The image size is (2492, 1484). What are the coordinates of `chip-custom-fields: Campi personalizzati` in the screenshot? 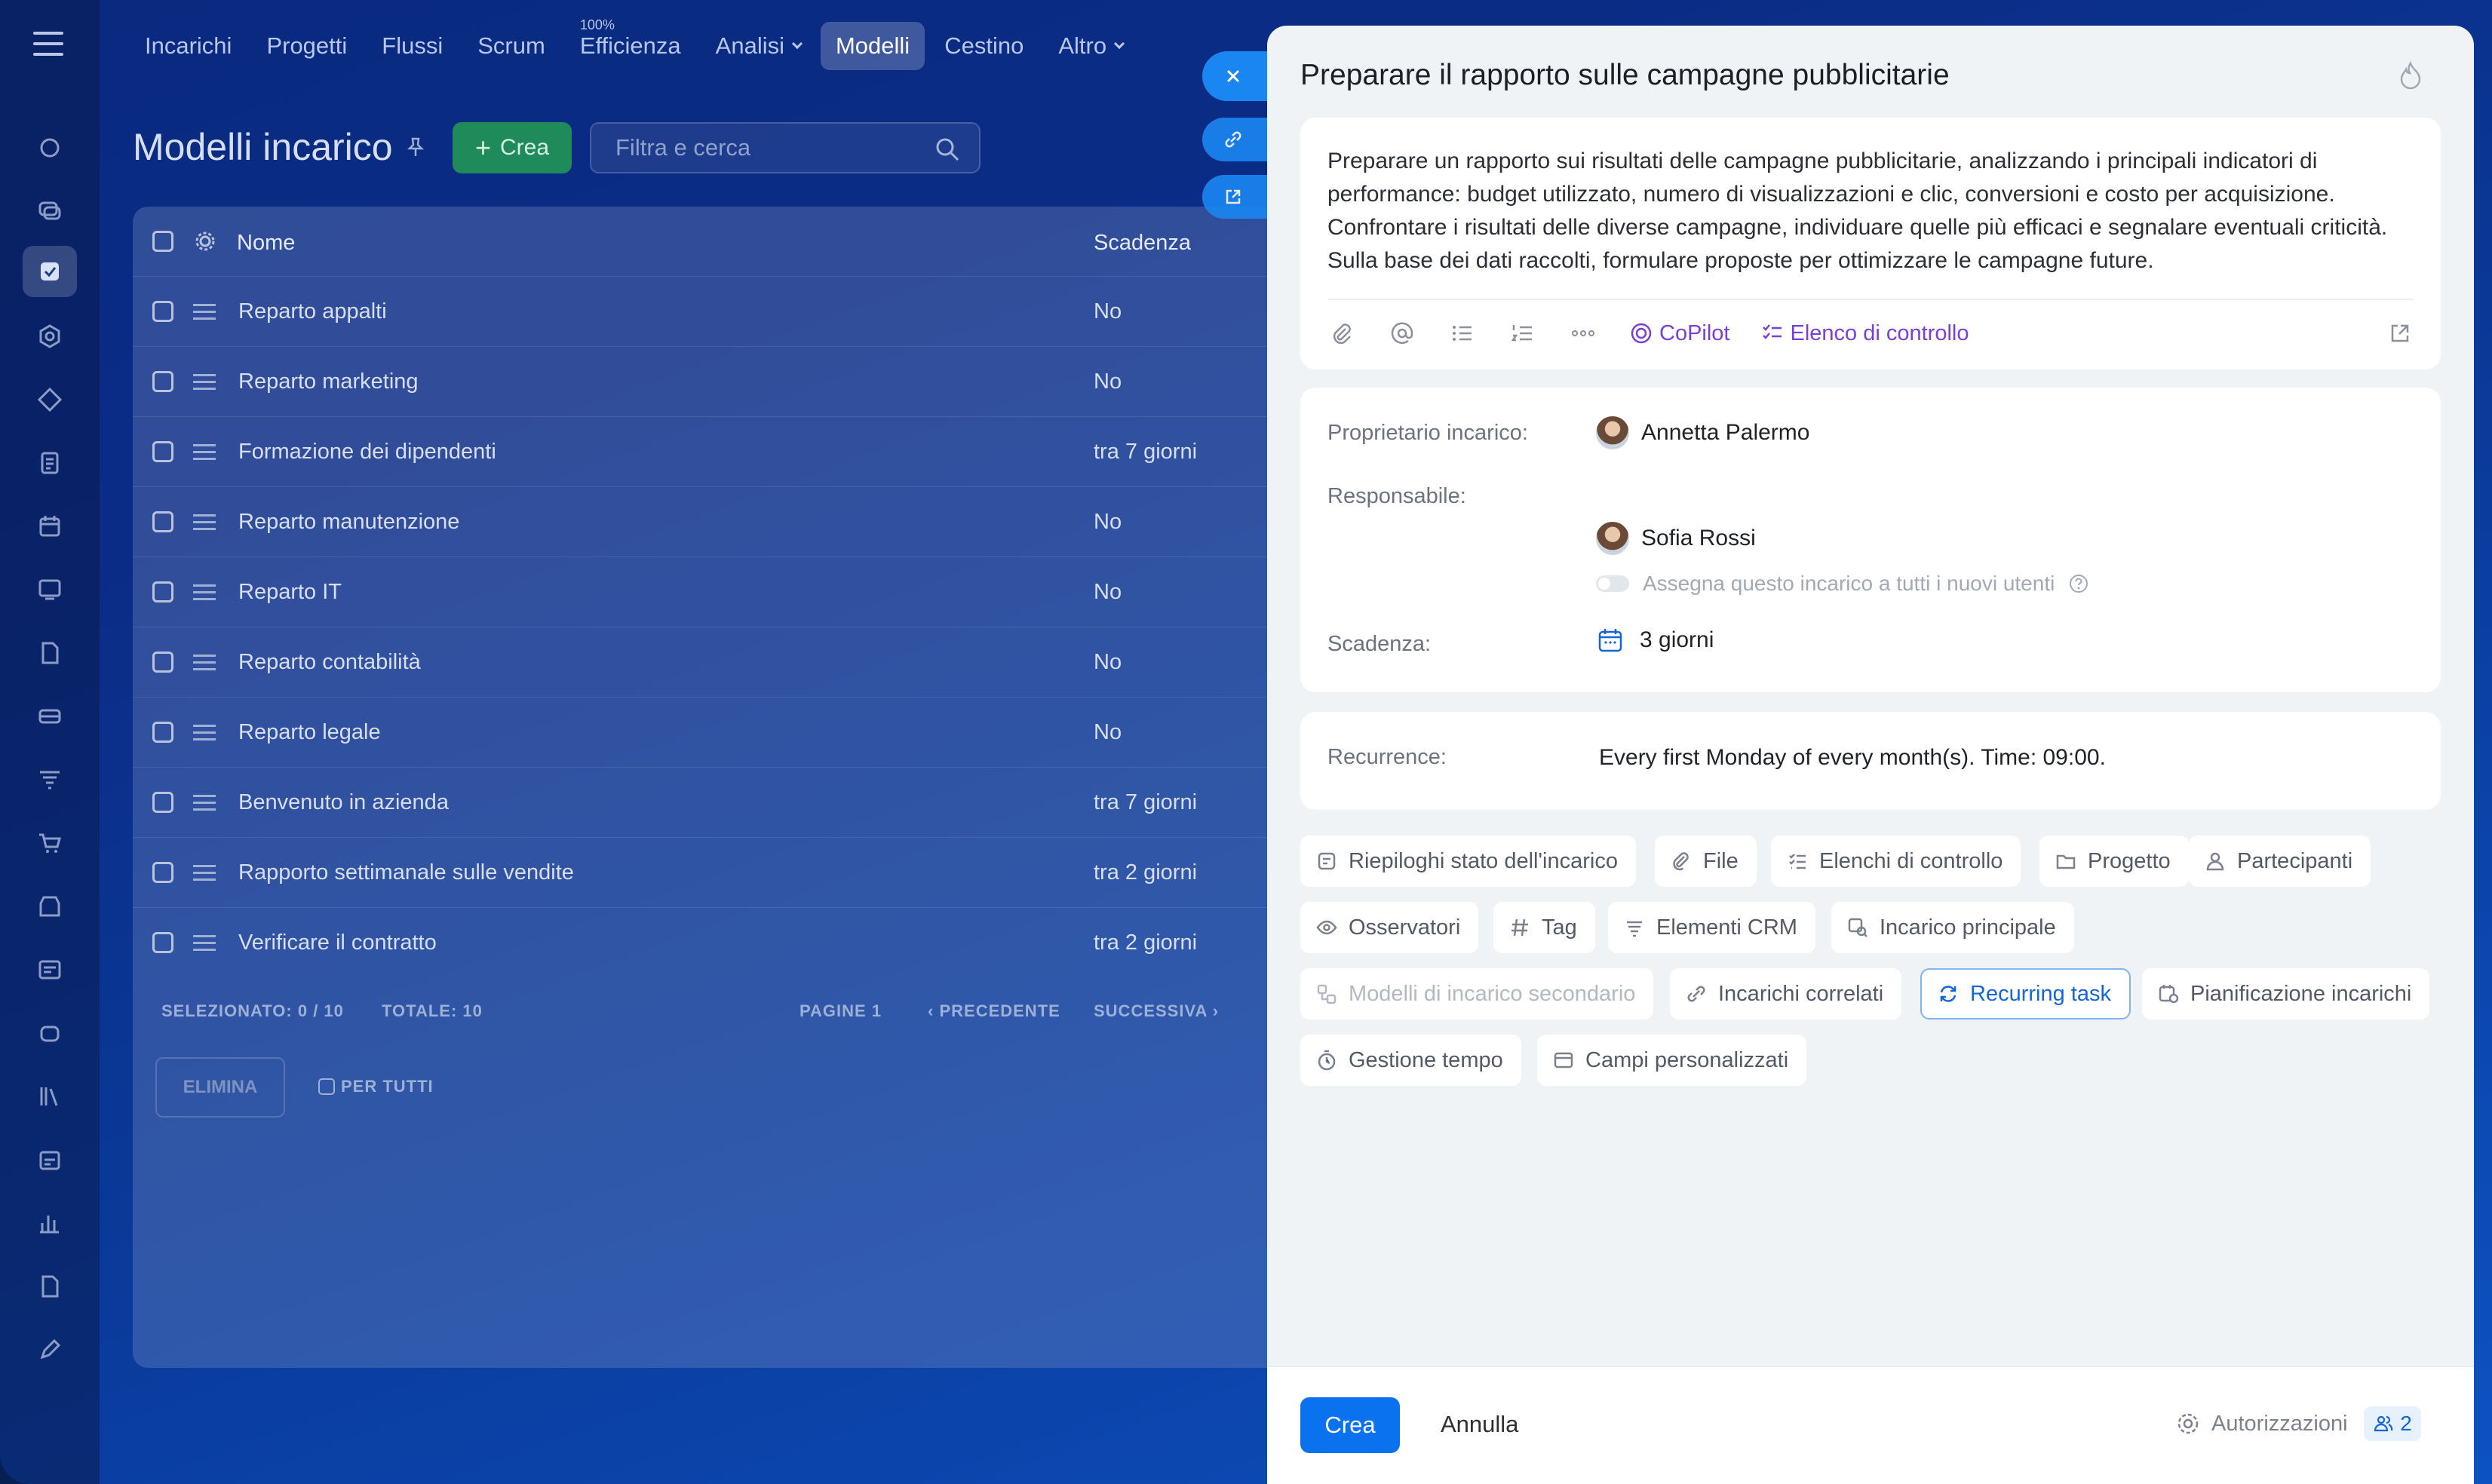 It's located at (1672, 1060).